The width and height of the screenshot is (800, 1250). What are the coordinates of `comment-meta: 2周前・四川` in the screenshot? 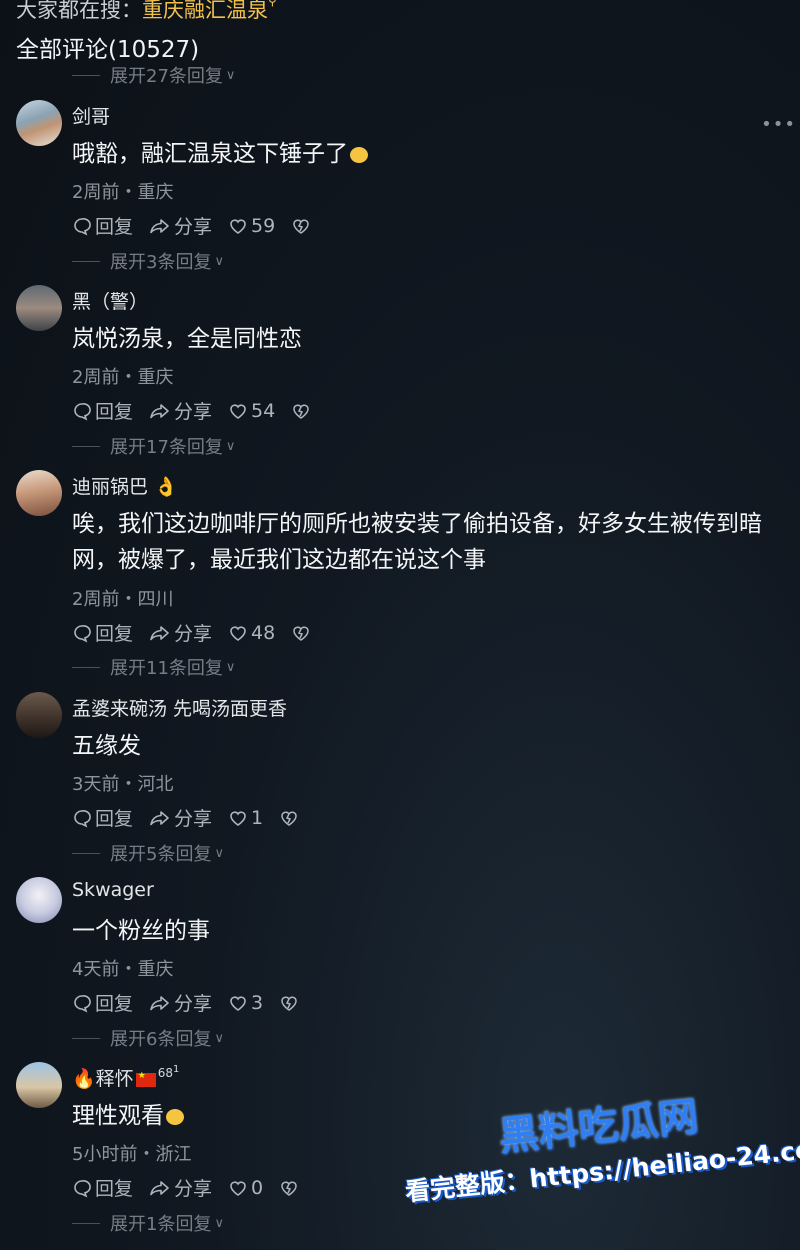 It's located at (123, 599).